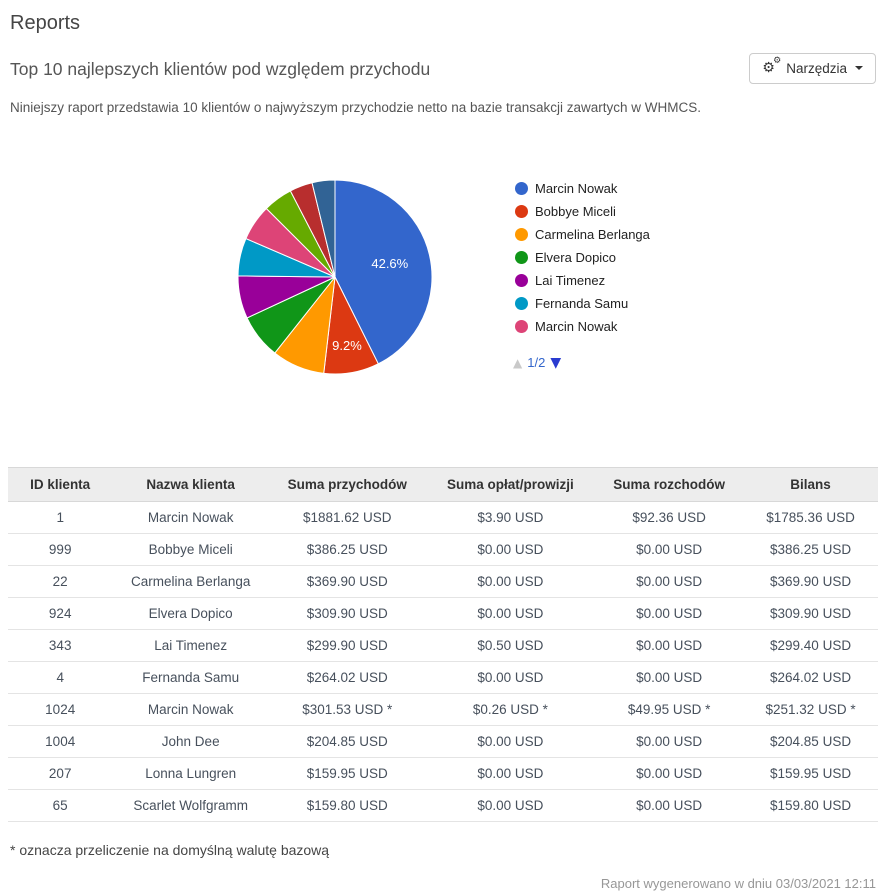 The image size is (886, 891). Describe the element at coordinates (190, 549) in the screenshot. I see `table-cell: Bobbye Miceli` at that location.